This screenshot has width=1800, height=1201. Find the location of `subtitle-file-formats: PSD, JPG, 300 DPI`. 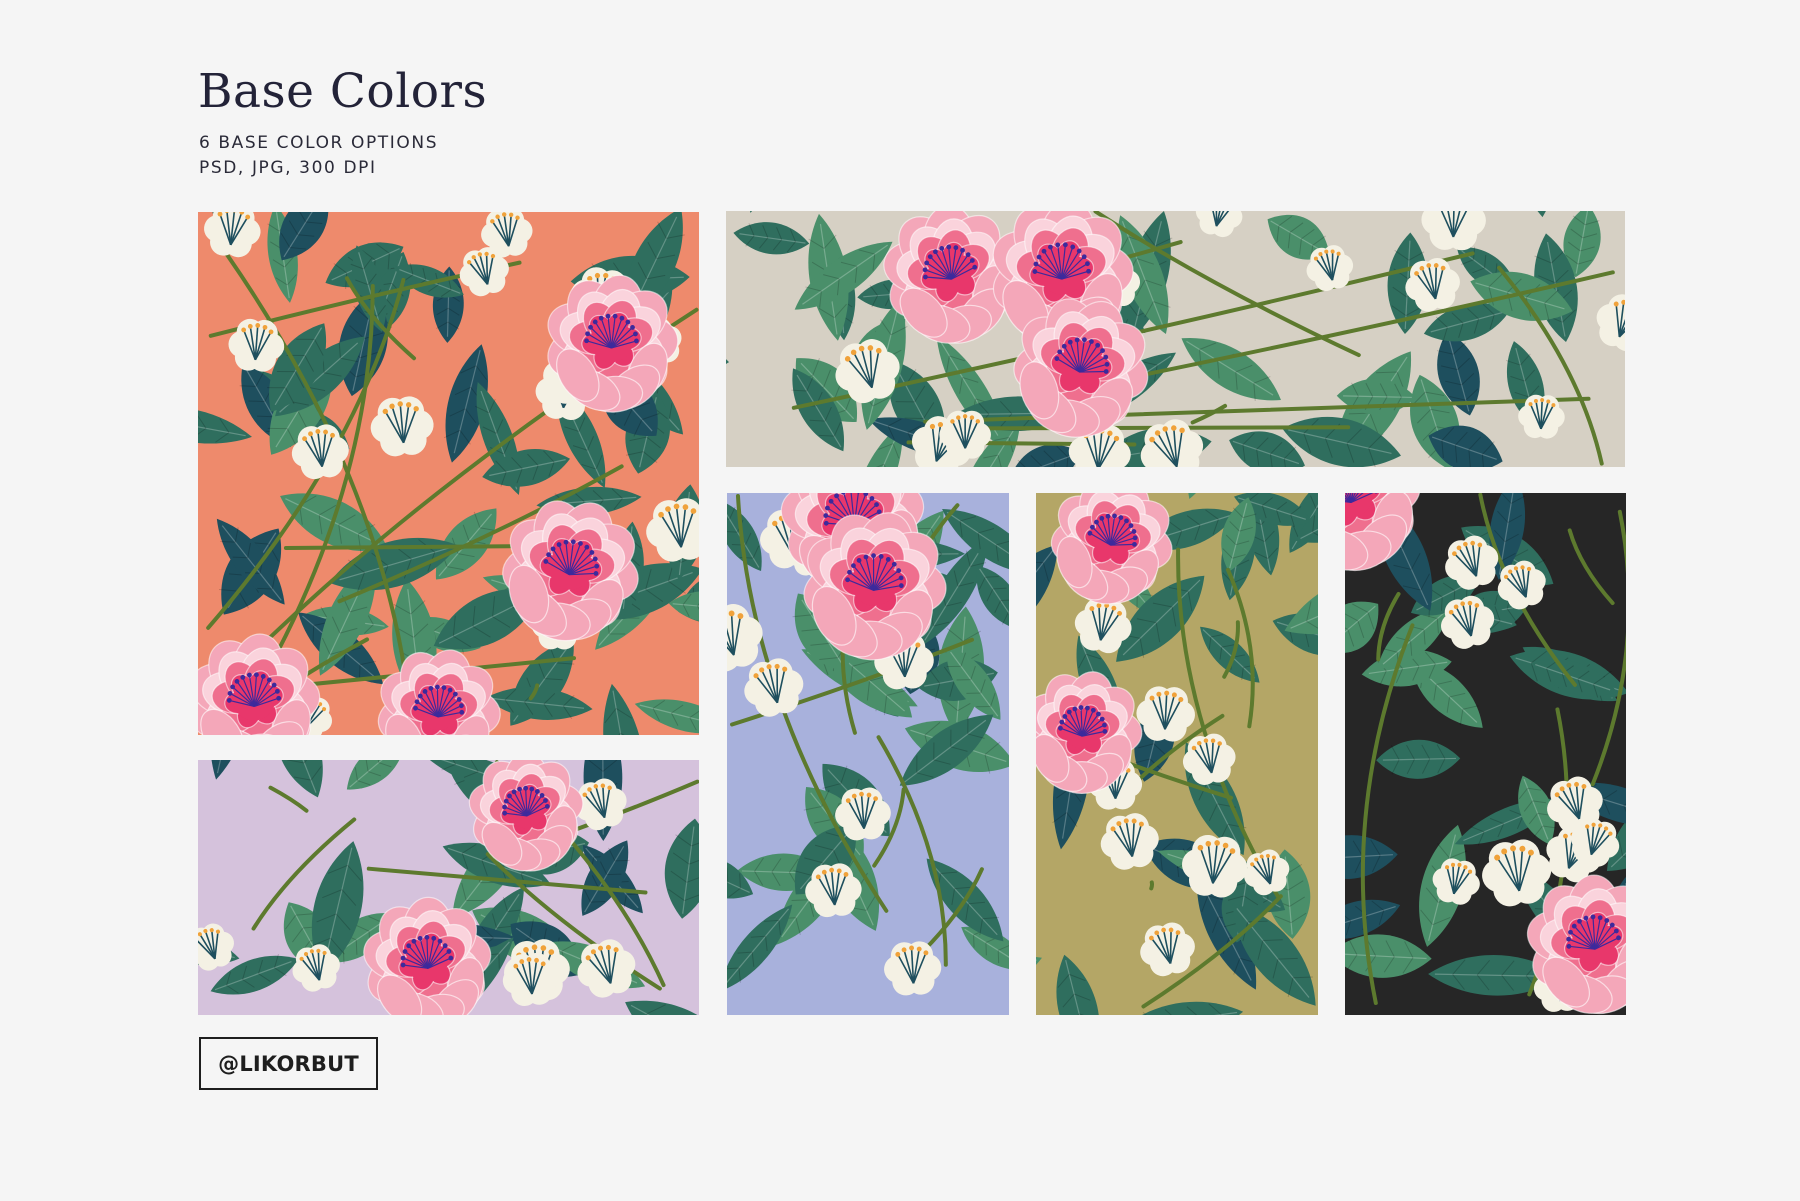

subtitle-file-formats: PSD, JPG, 300 DPI is located at coordinates (288, 168).